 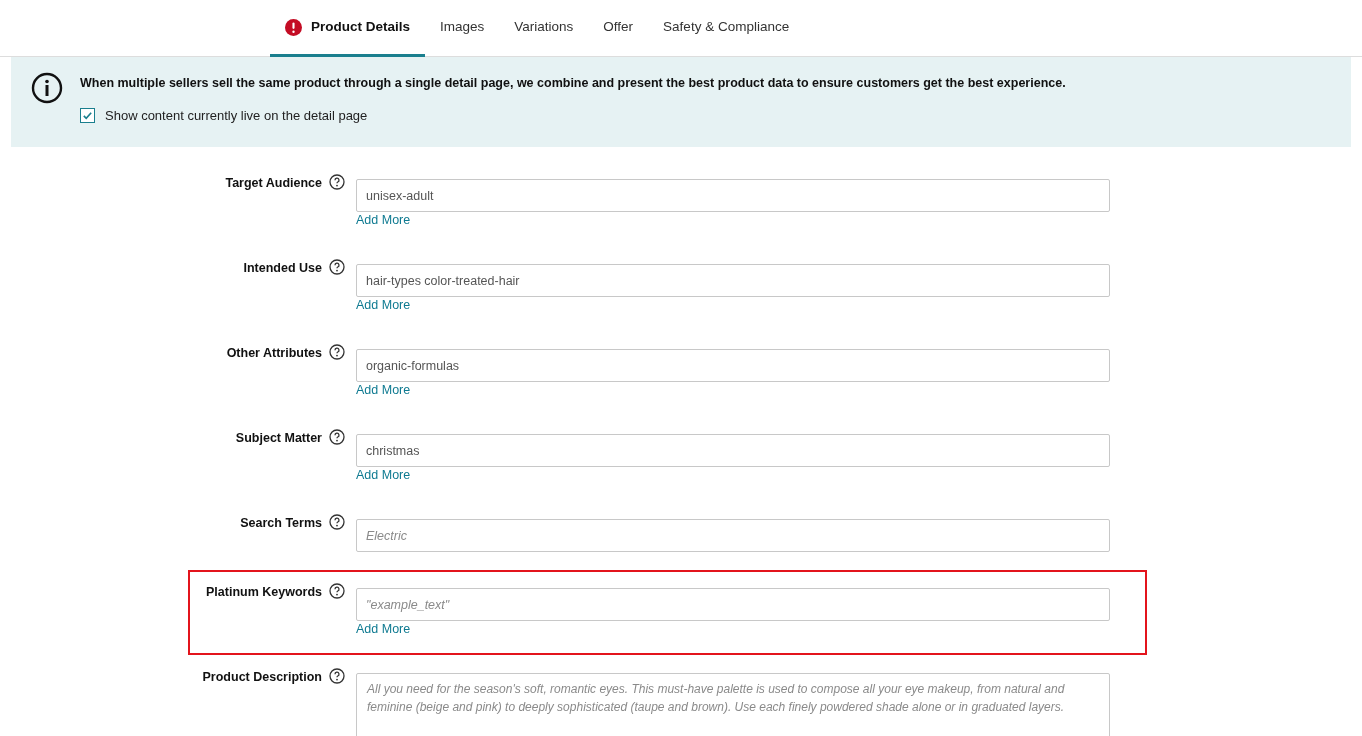 What do you see at coordinates (236, 115) in the screenshot?
I see `checkbox-label: Show content currently live on the detail page` at bounding box center [236, 115].